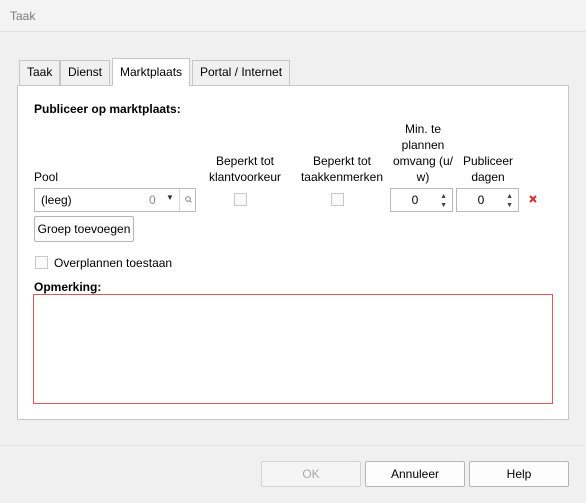 The height and width of the screenshot is (503, 586). What do you see at coordinates (68, 287) in the screenshot?
I see `remark-label: Opmerking:` at bounding box center [68, 287].